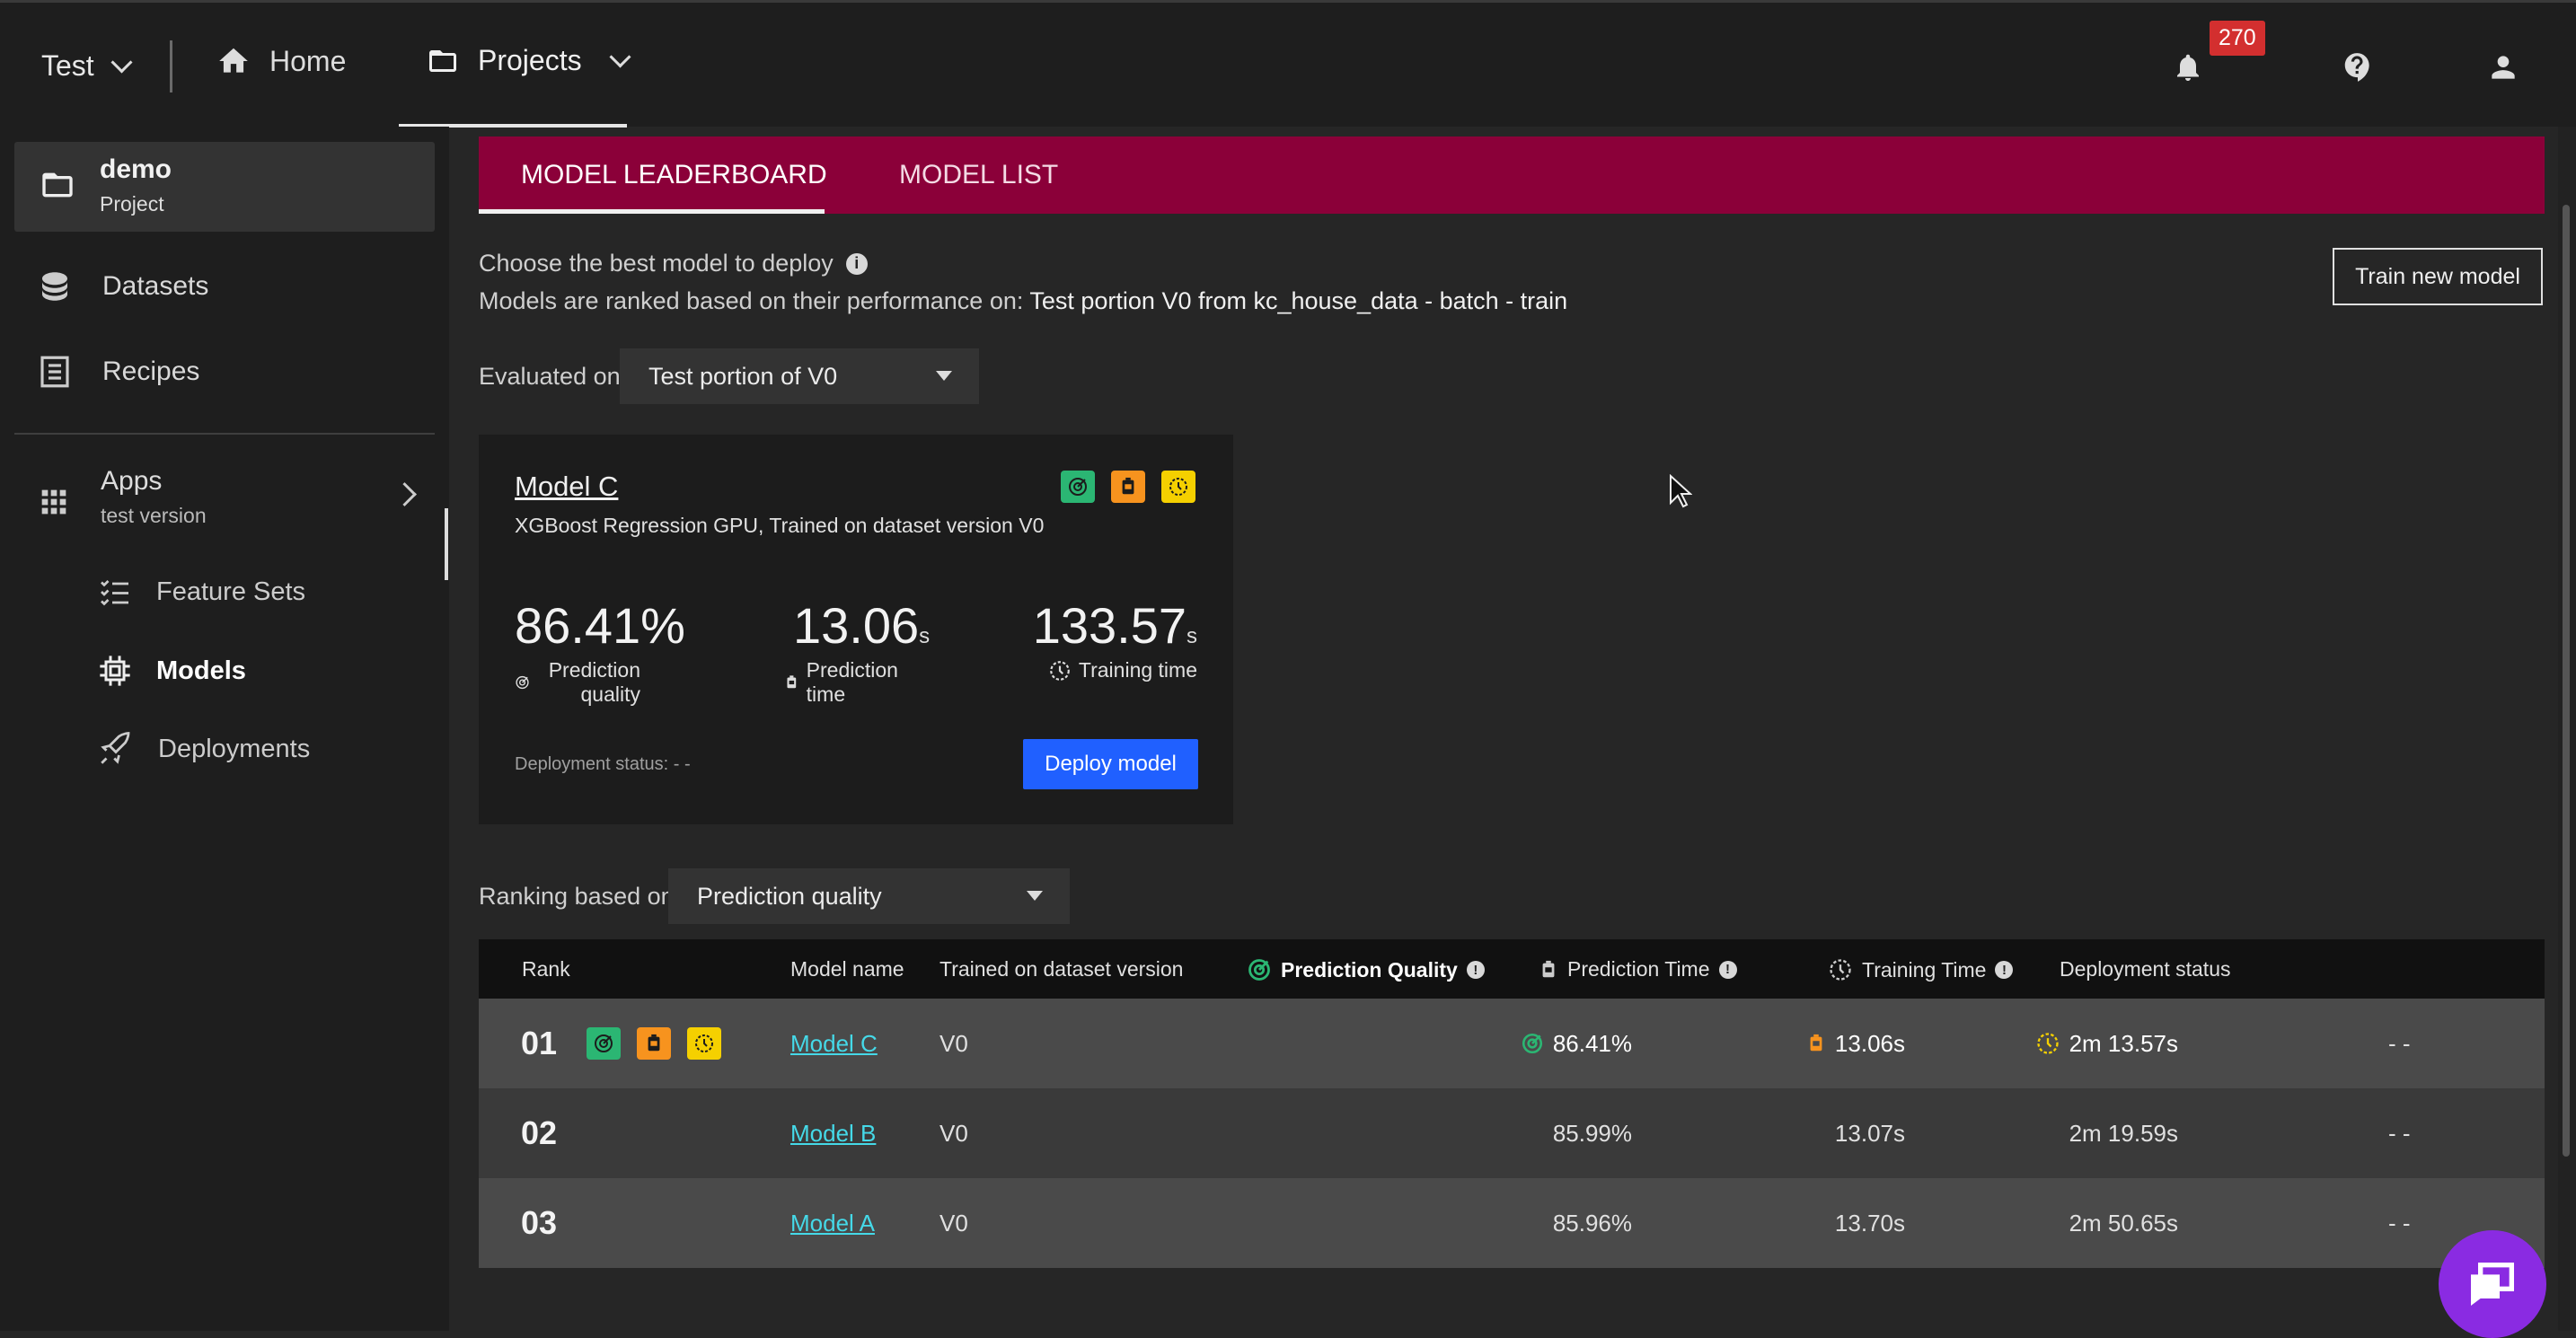 The height and width of the screenshot is (1338, 2576). What do you see at coordinates (978, 175) in the screenshot?
I see `tab-model-list: MODEL LIST` at bounding box center [978, 175].